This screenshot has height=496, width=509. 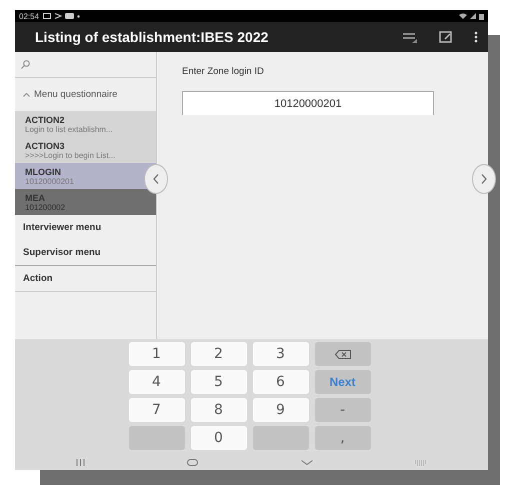 I want to click on chevron-down-icon, so click(x=306, y=462).